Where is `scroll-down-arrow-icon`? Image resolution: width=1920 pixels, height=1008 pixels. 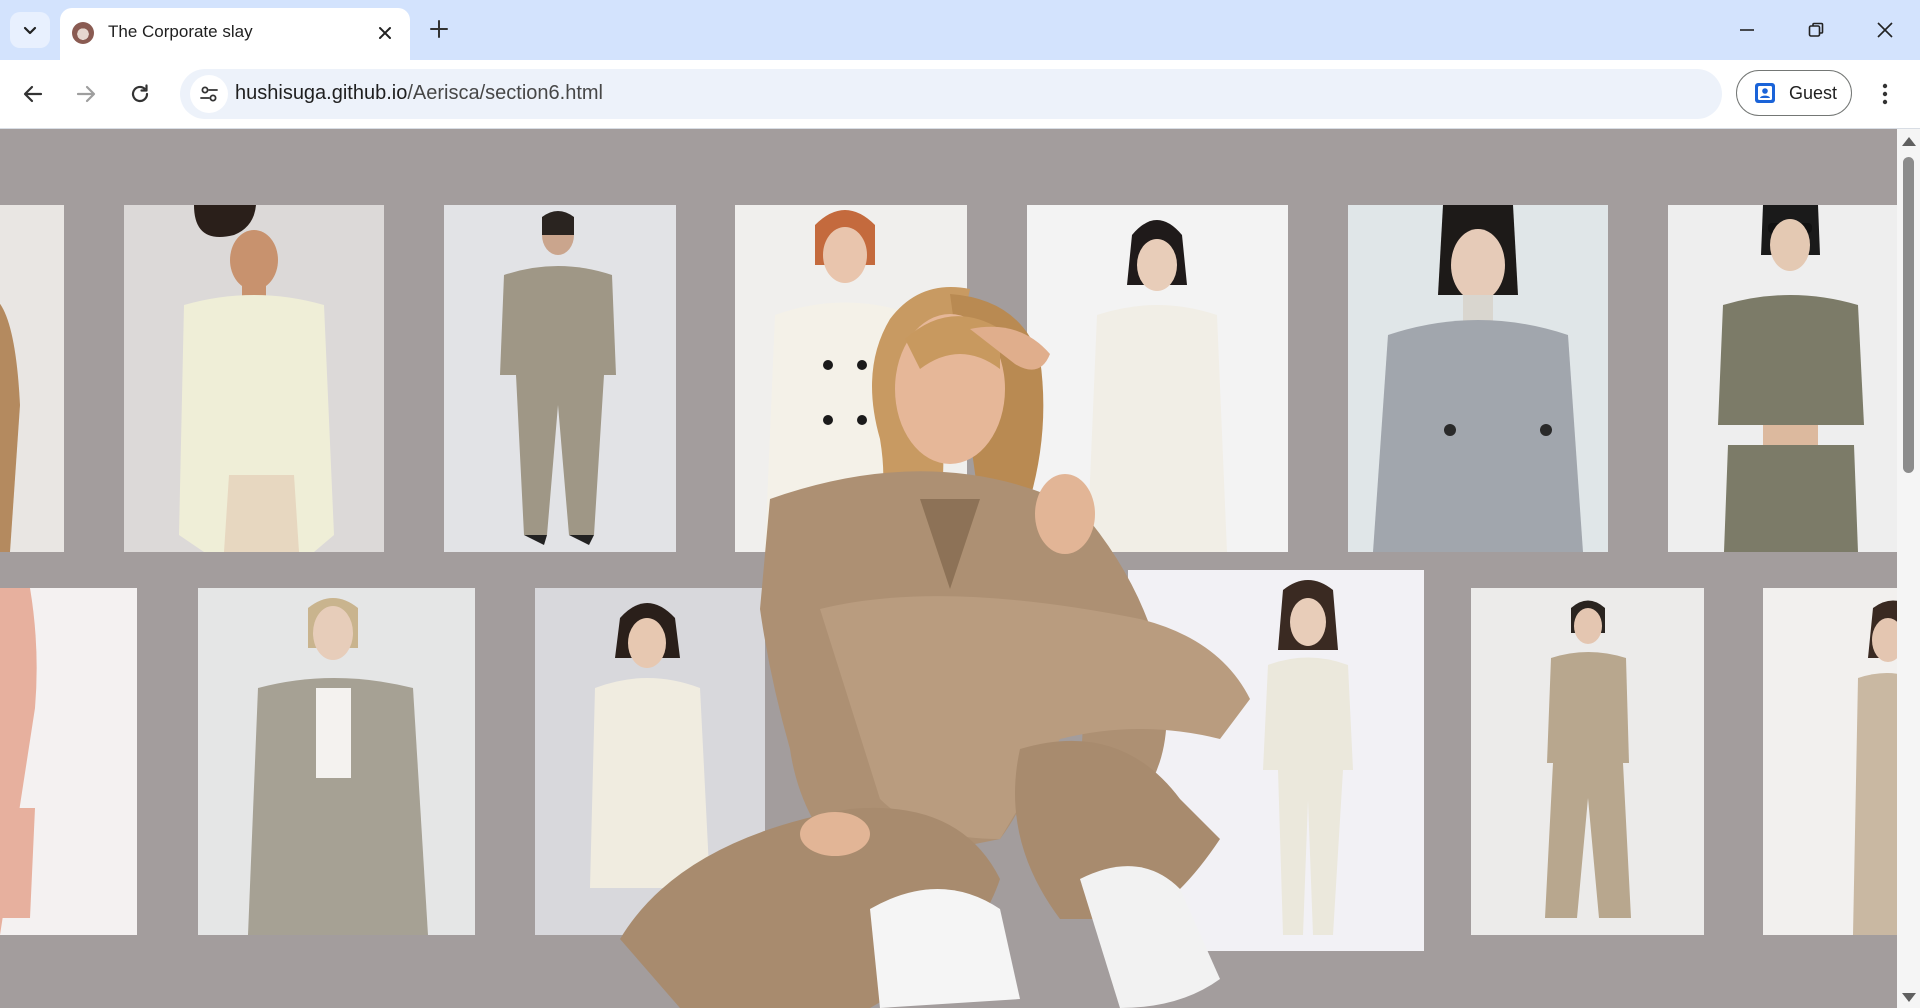
scroll-down-arrow-icon is located at coordinates (1909, 997).